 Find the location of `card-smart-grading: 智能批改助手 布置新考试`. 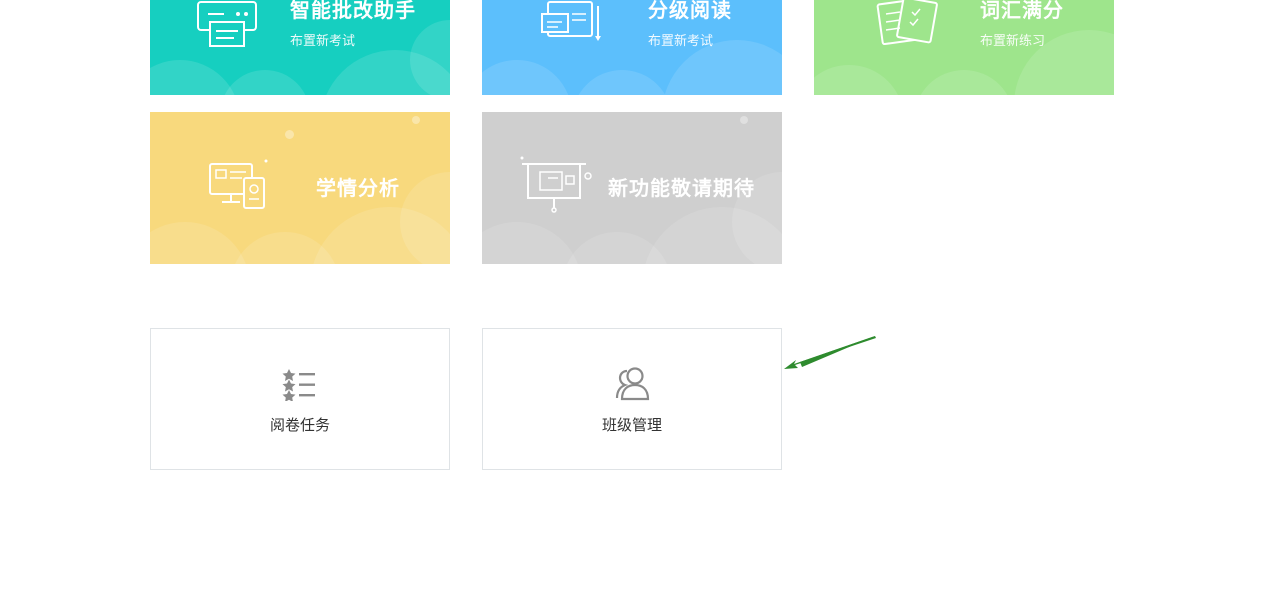

card-smart-grading: 智能批改助手 布置新考试 is located at coordinates (300, 47).